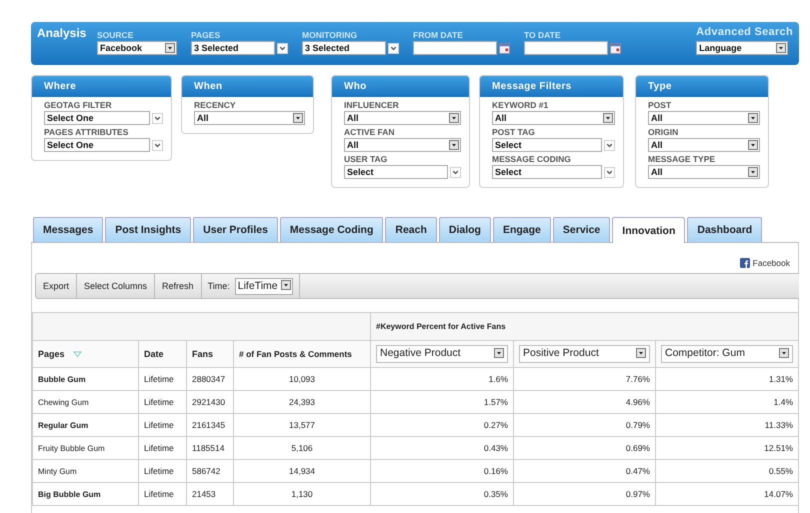  What do you see at coordinates (210, 354) in the screenshot?
I see `column-header: Fans` at bounding box center [210, 354].